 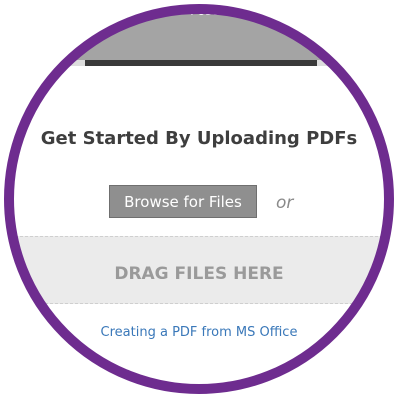 I want to click on nav-item-label: Booklets, so click(x=334, y=11).